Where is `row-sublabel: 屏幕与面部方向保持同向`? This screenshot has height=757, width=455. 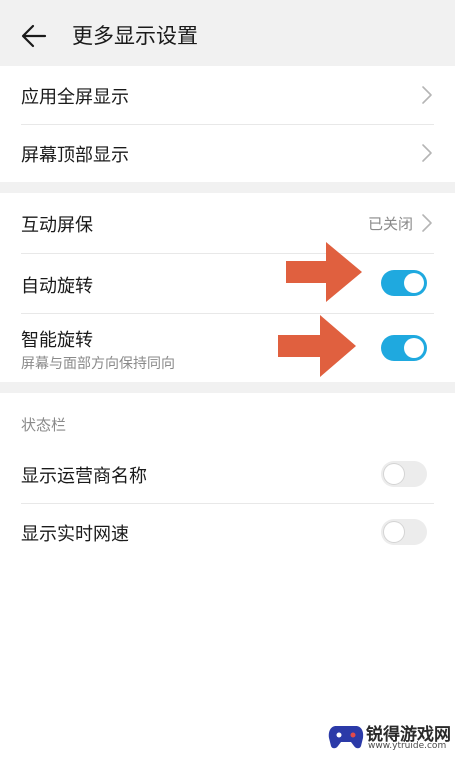 row-sublabel: 屏幕与面部方向保持同向 is located at coordinates (98, 364).